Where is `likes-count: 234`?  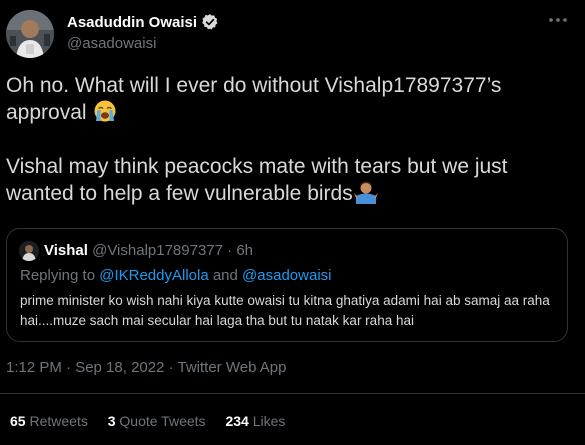
likes-count: 234 is located at coordinates (237, 421).